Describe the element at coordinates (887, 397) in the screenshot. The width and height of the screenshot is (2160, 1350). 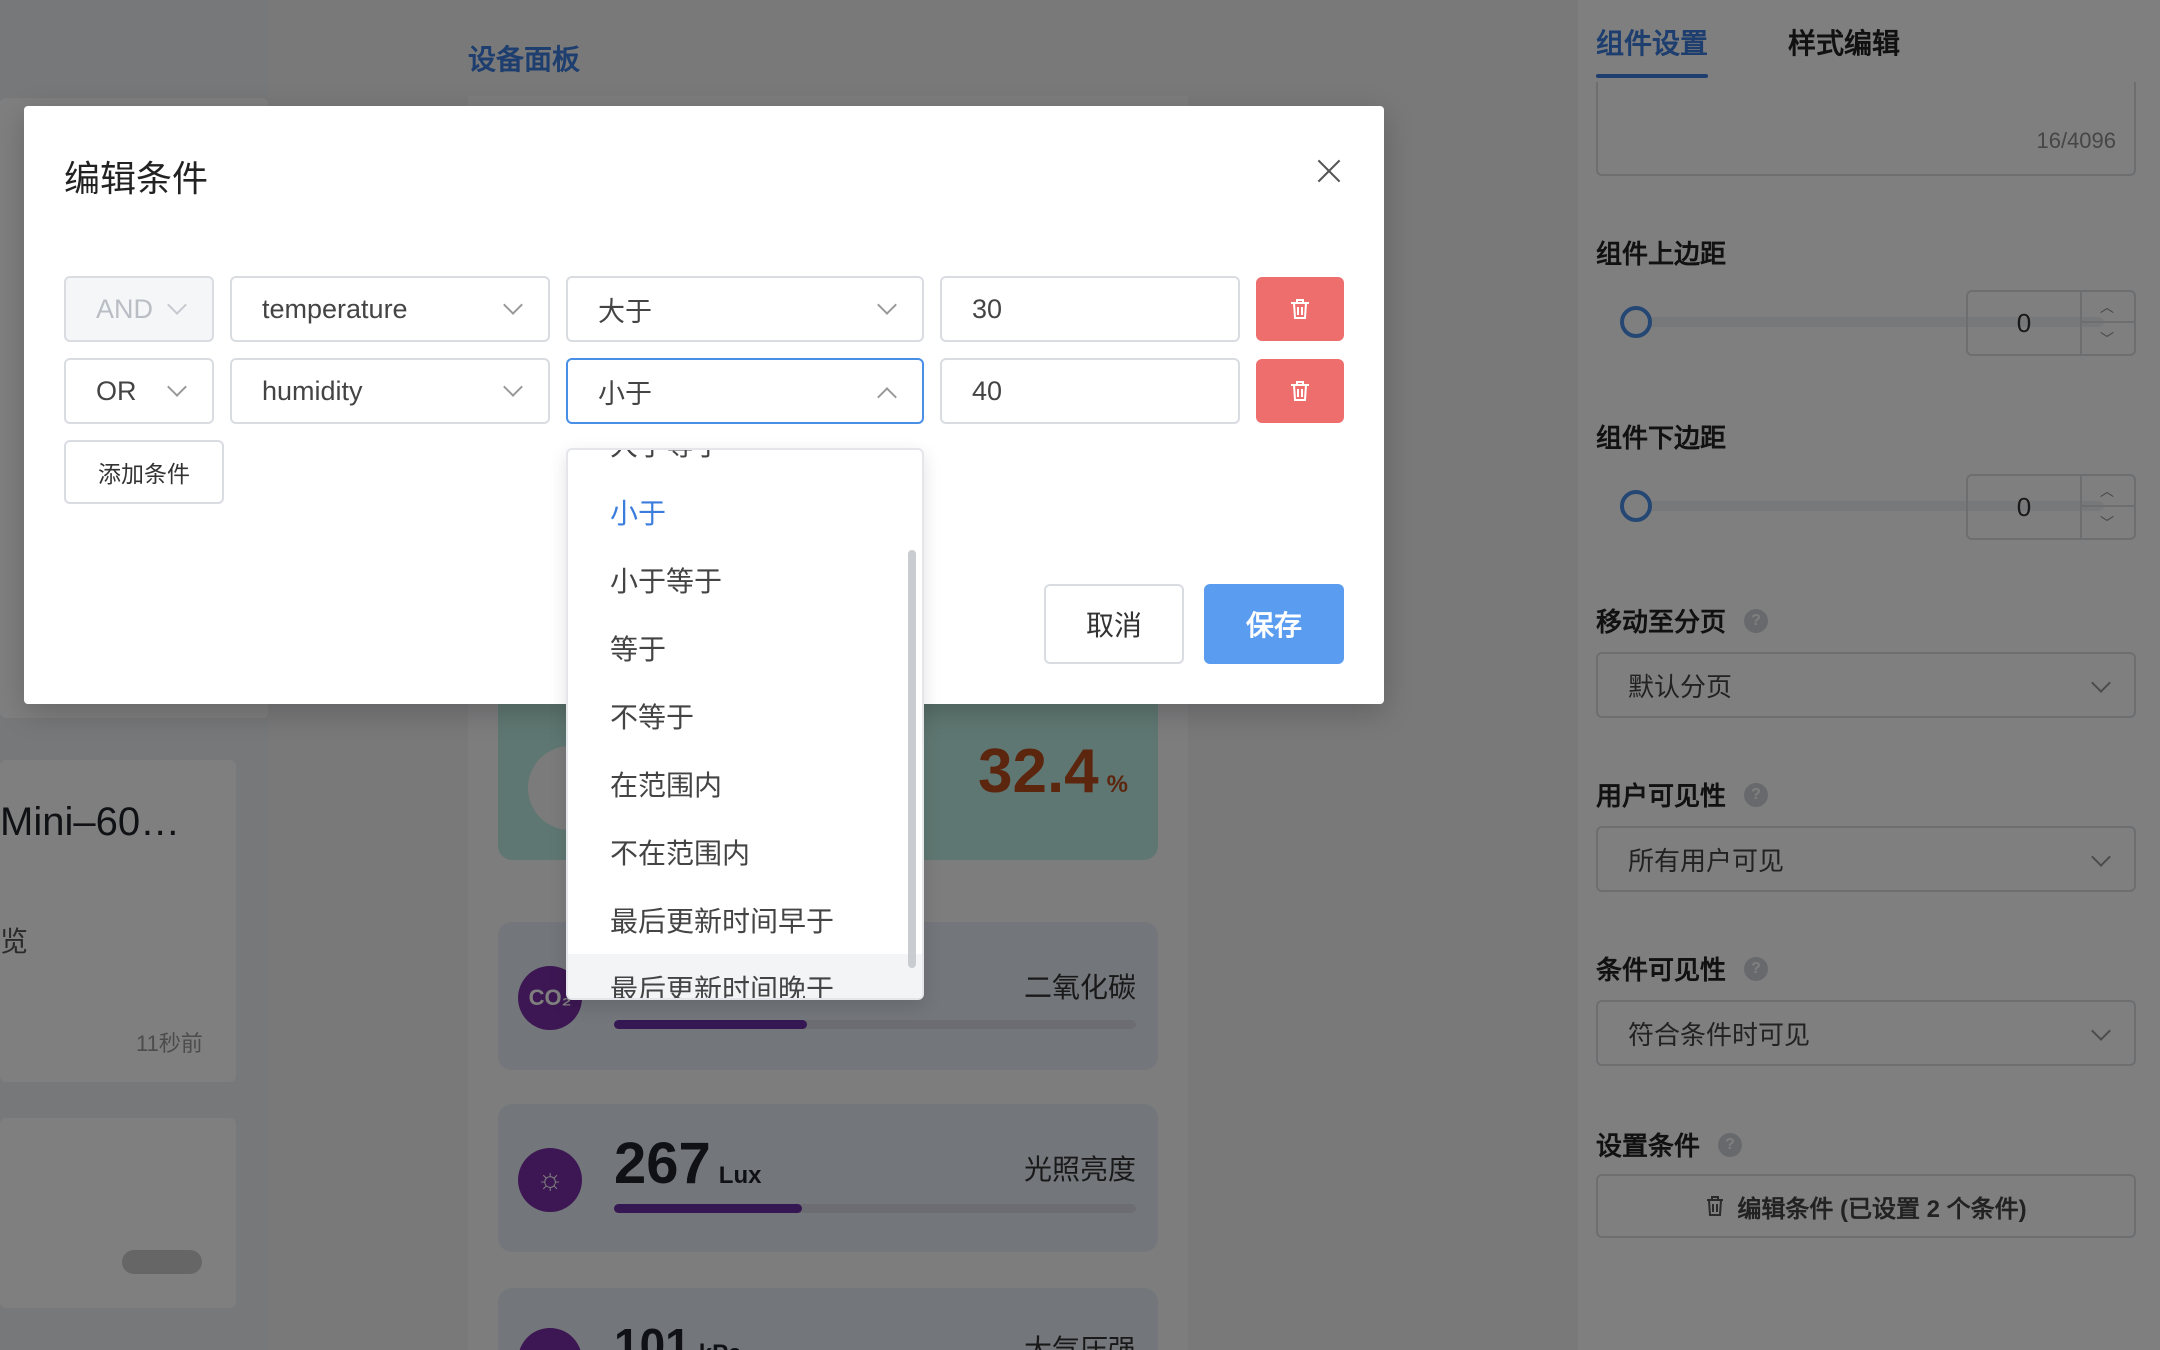
I see `chevron-up-icon` at that location.